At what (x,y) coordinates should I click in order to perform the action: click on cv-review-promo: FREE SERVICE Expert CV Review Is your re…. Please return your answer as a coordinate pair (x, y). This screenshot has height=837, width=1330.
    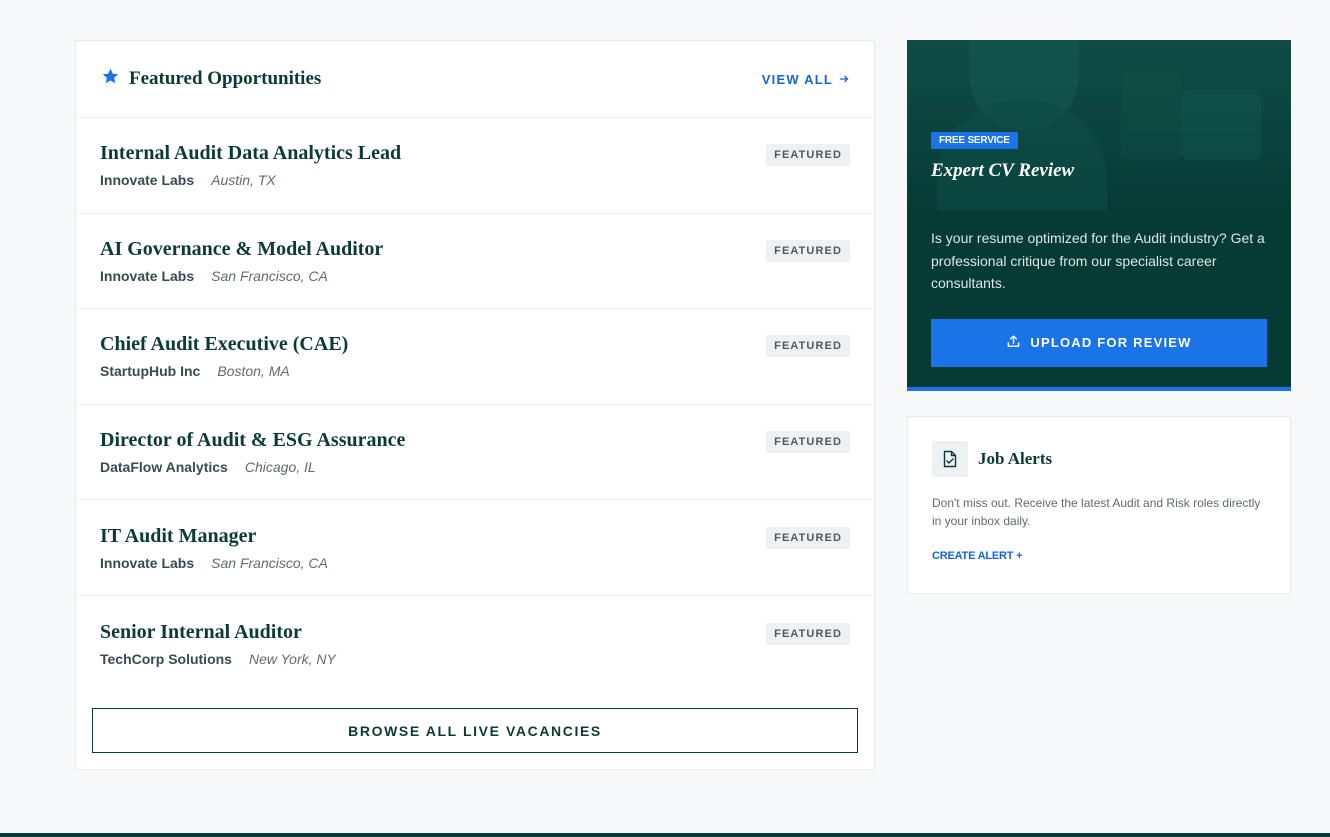
    Looking at the image, I should click on (1099, 215).